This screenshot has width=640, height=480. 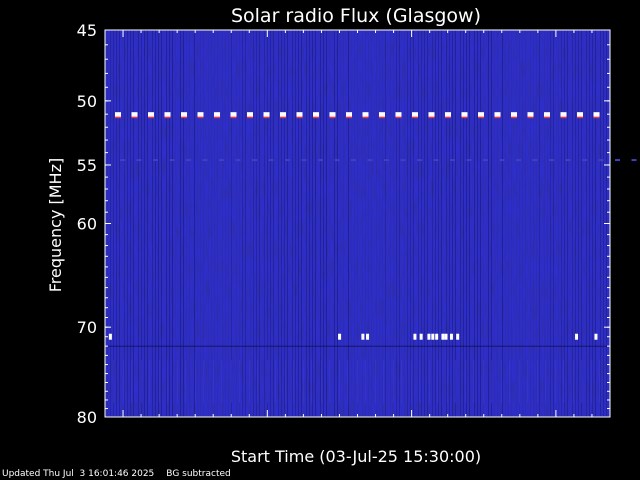 What do you see at coordinates (356, 16) in the screenshot?
I see `chart-title: Solar radio Flux (Glasgow)` at bounding box center [356, 16].